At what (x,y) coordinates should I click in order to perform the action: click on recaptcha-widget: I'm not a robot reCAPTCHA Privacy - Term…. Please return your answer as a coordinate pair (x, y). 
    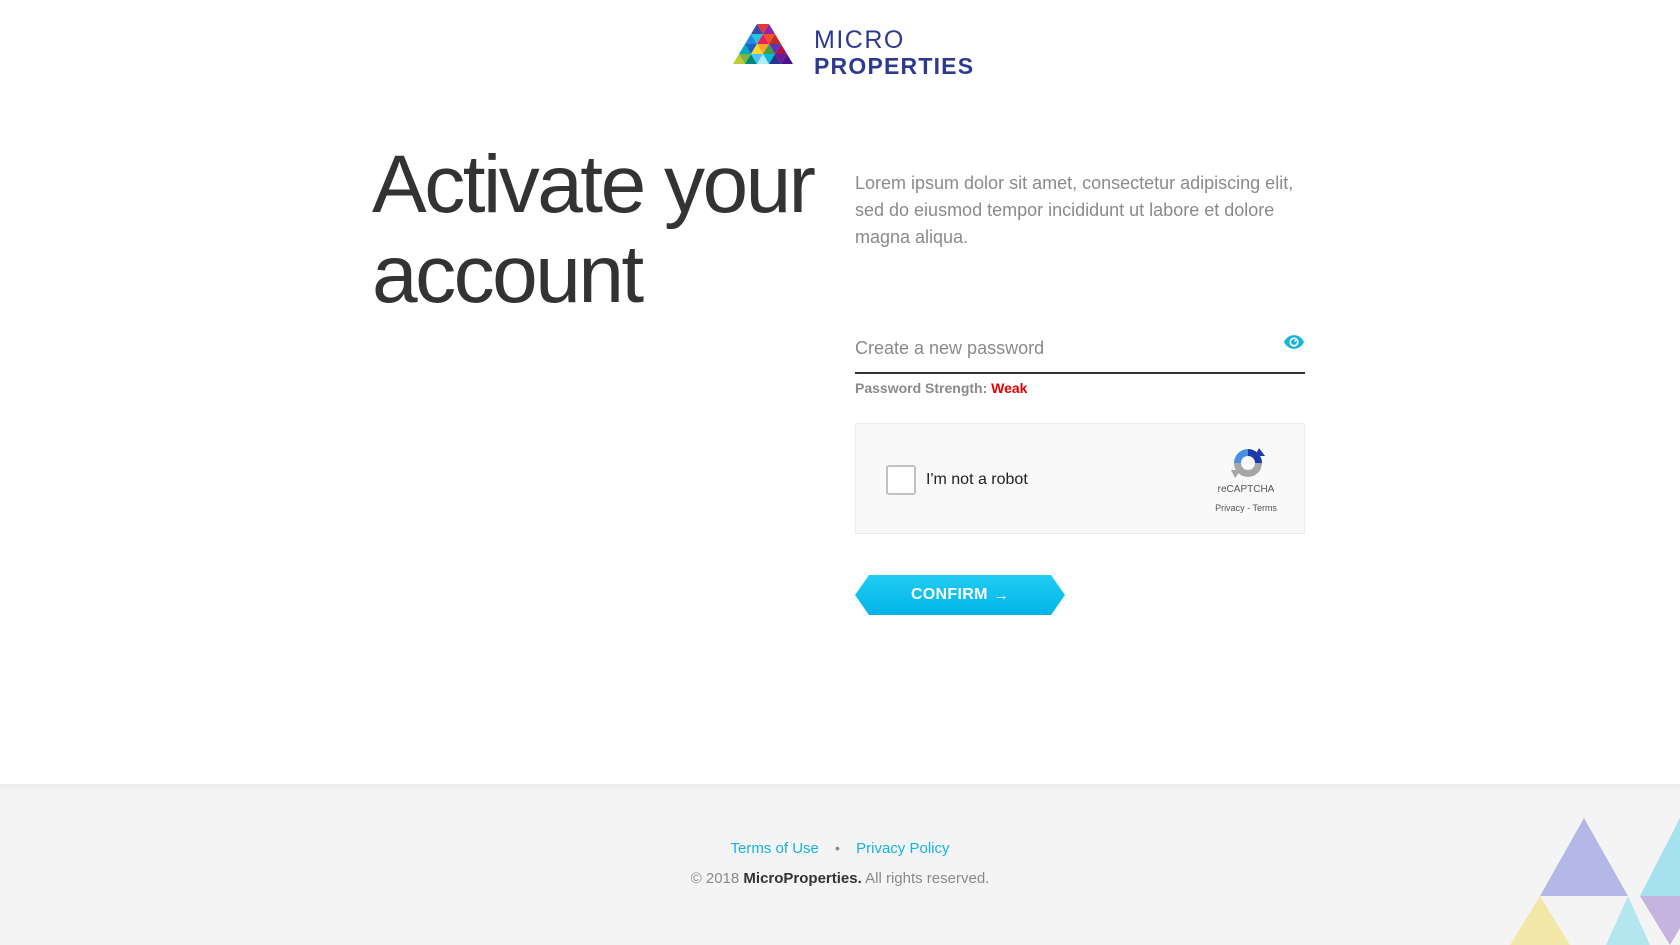
    Looking at the image, I should click on (1080, 478).